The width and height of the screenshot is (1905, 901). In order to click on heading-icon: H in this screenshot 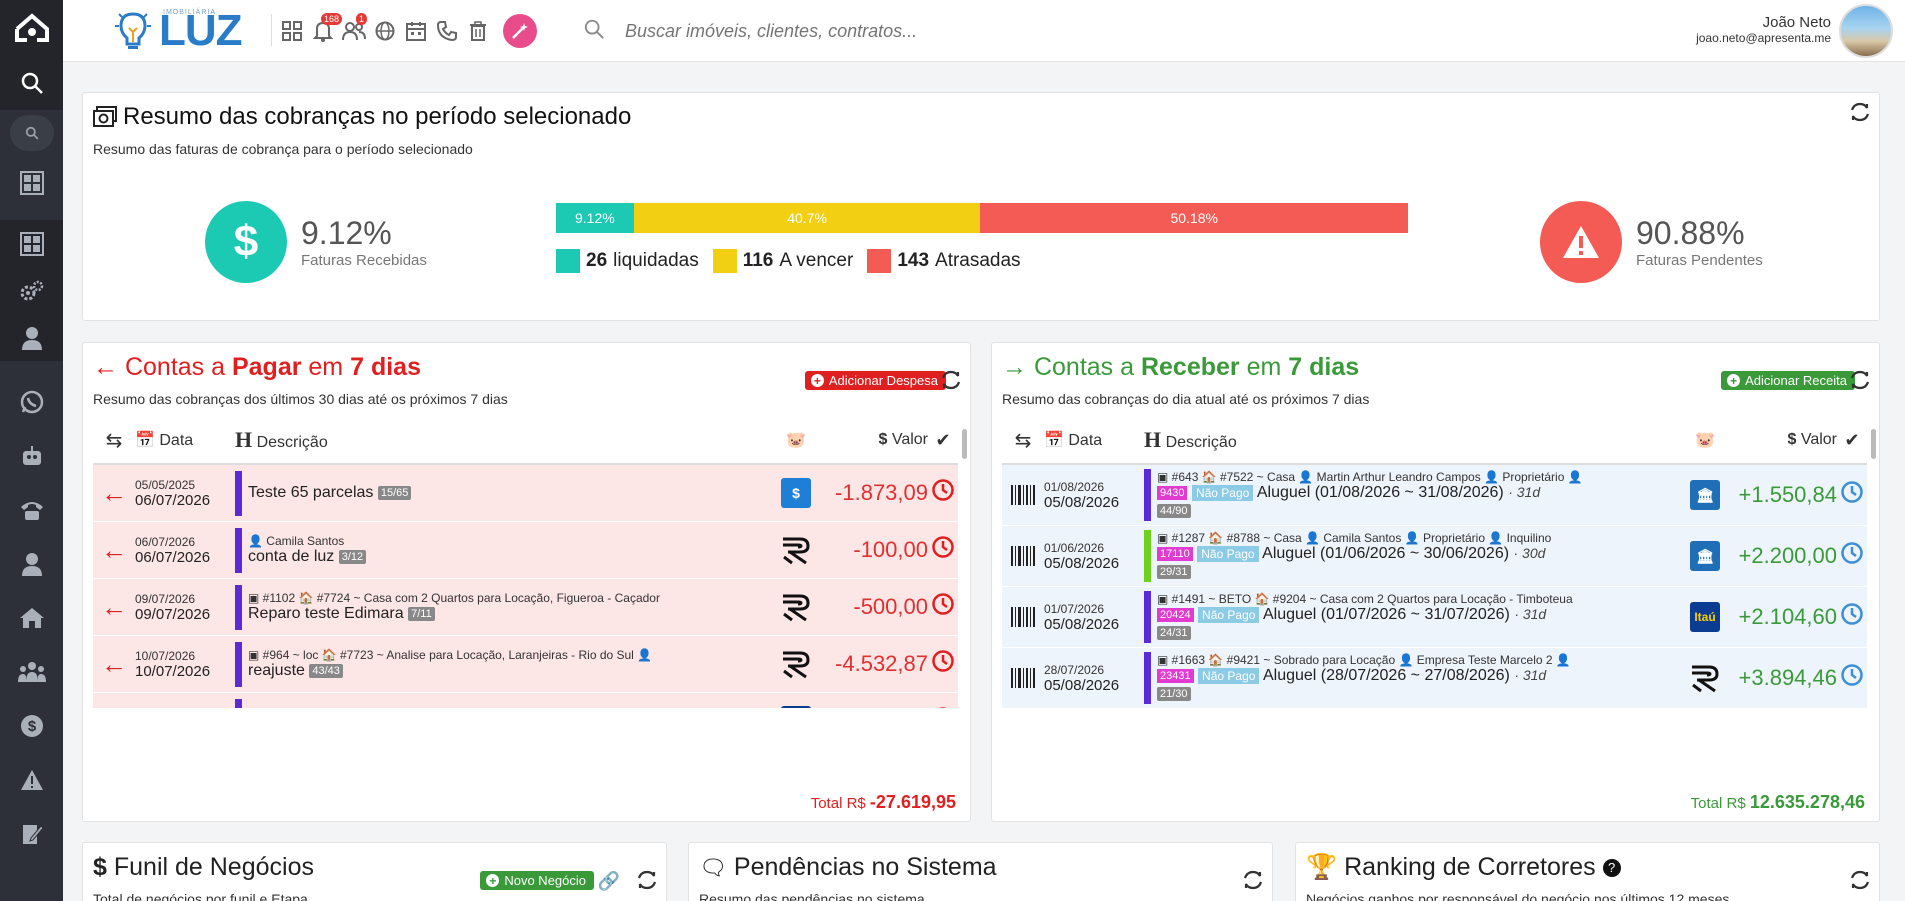, I will do `click(244, 439)`.